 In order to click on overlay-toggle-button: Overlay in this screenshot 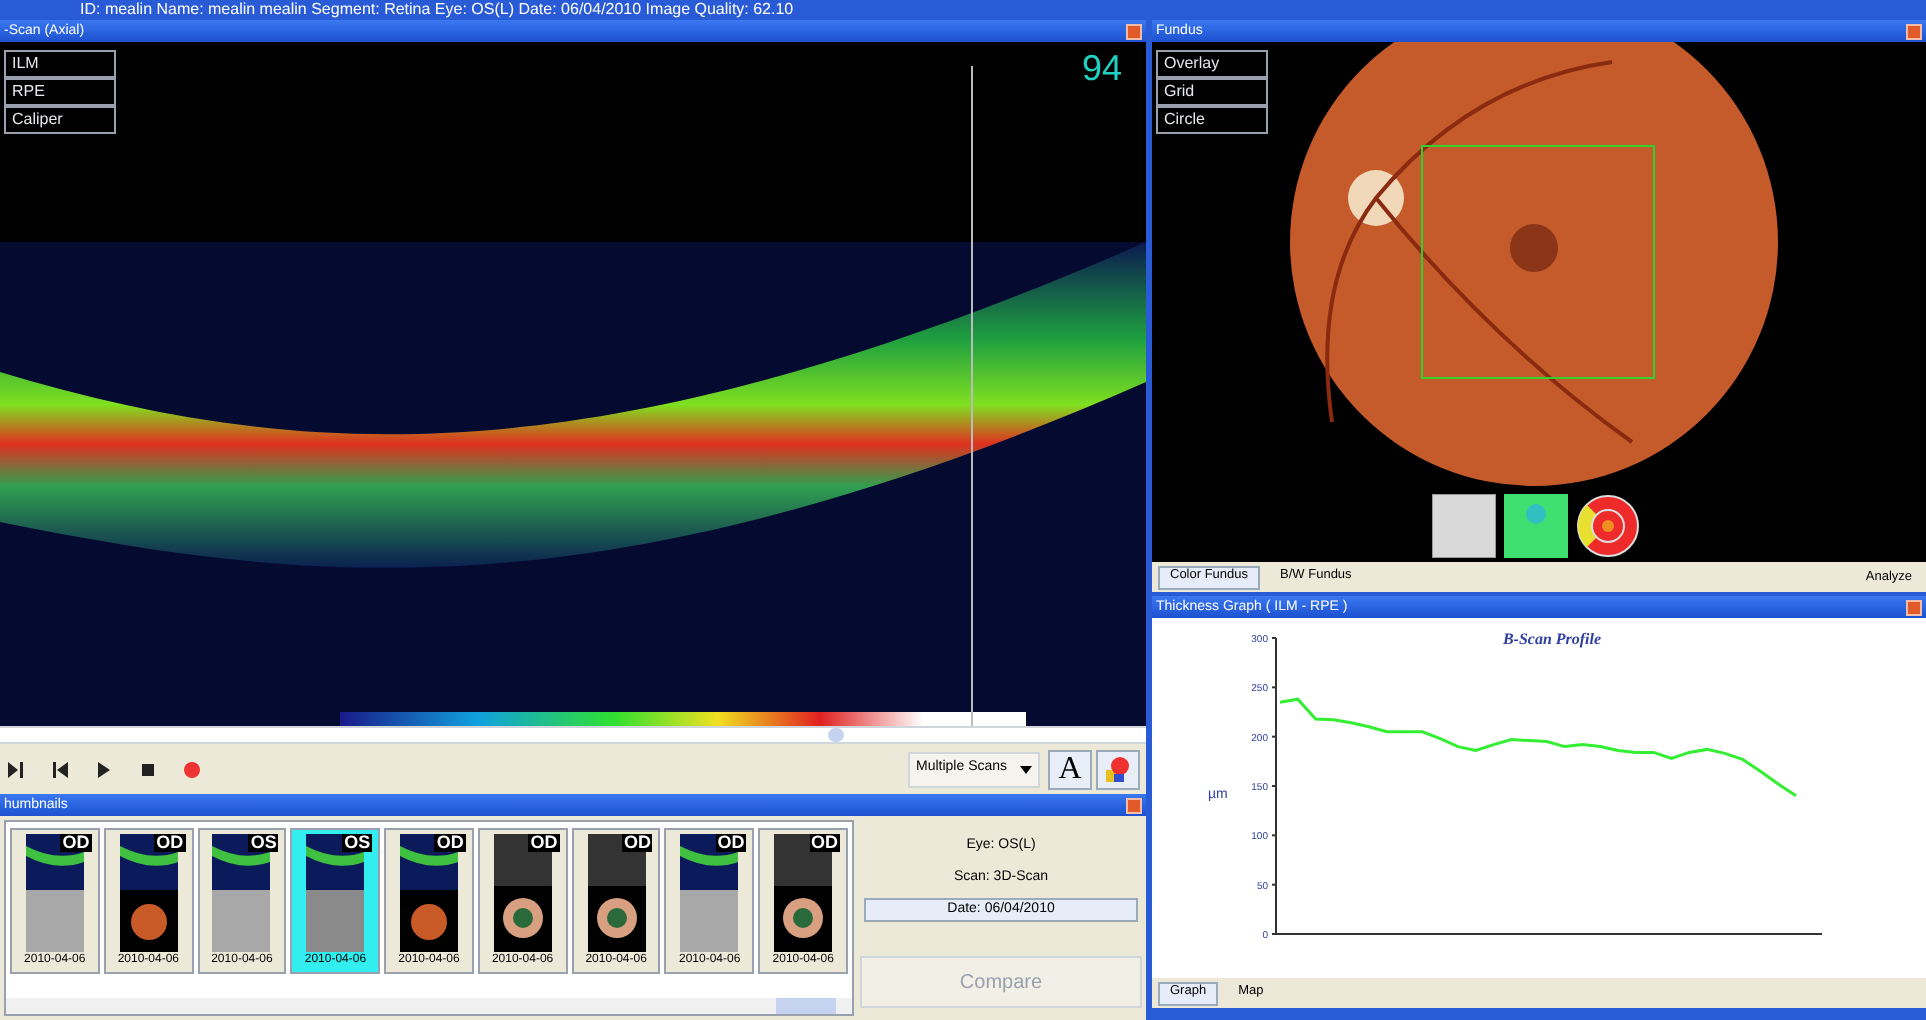, I will do `click(1212, 64)`.